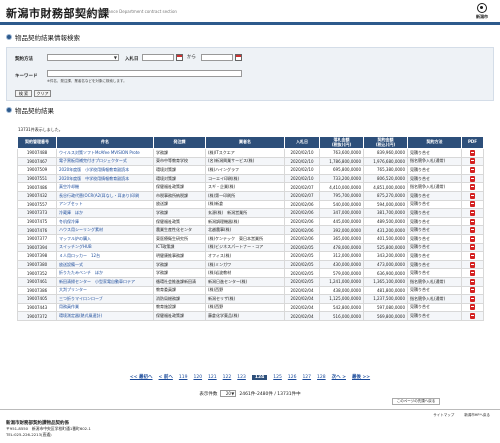 This screenshot has width=500, height=443. What do you see at coordinates (306, 377) in the screenshot?
I see `page-link: 127` at bounding box center [306, 377].